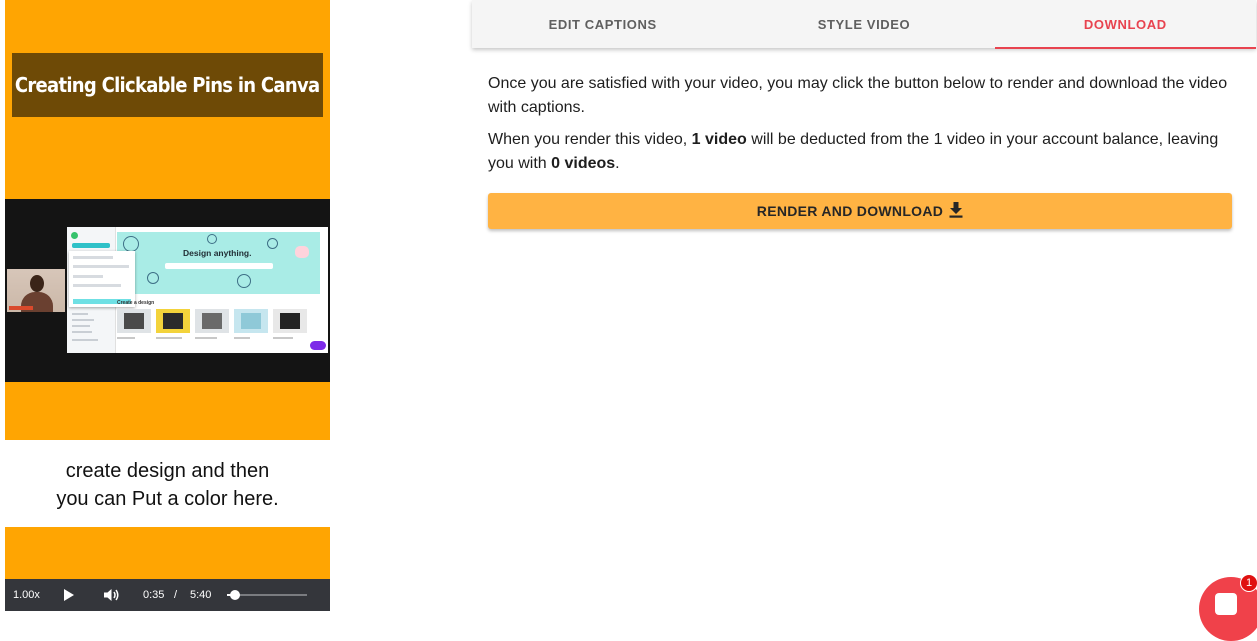 This screenshot has width=1257, height=641. Describe the element at coordinates (267, 595) in the screenshot. I see `seek-bar` at that location.